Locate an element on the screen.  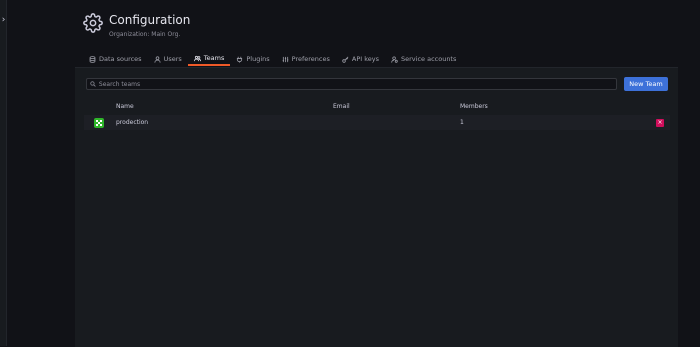
plug-icon is located at coordinates (239, 59).